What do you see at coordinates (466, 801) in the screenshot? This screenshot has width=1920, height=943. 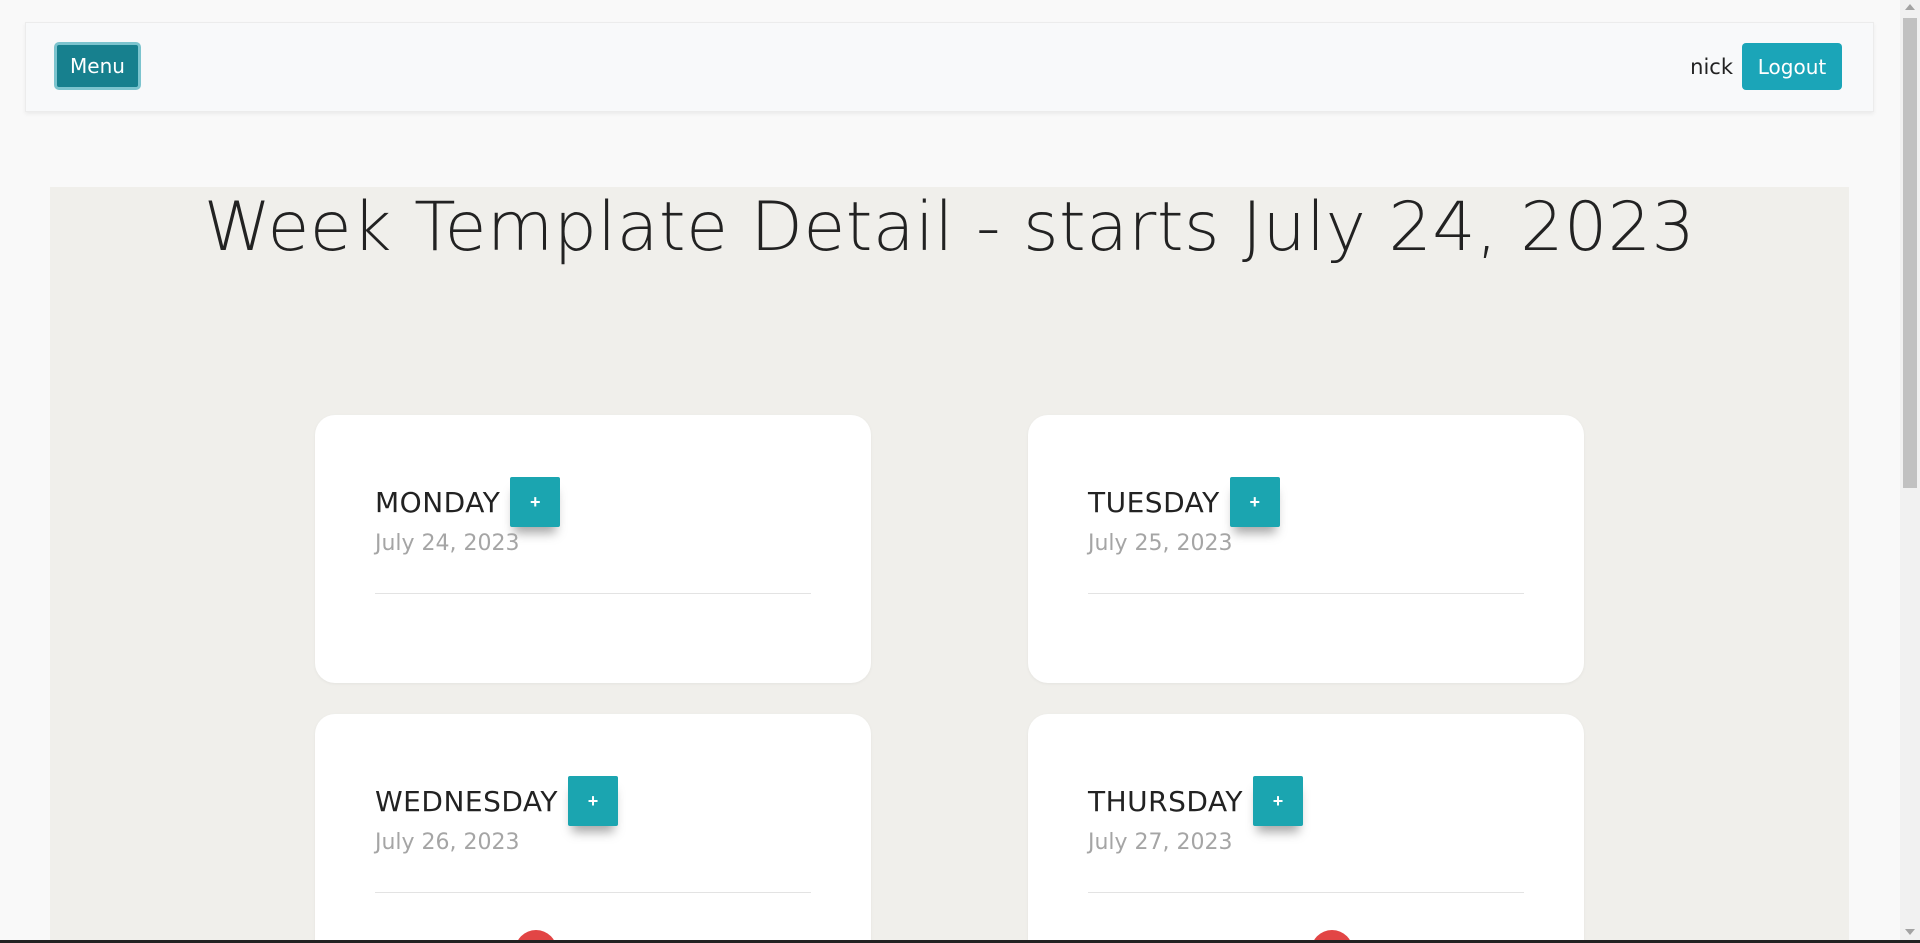 I see `day-name: WEDNESDAY` at bounding box center [466, 801].